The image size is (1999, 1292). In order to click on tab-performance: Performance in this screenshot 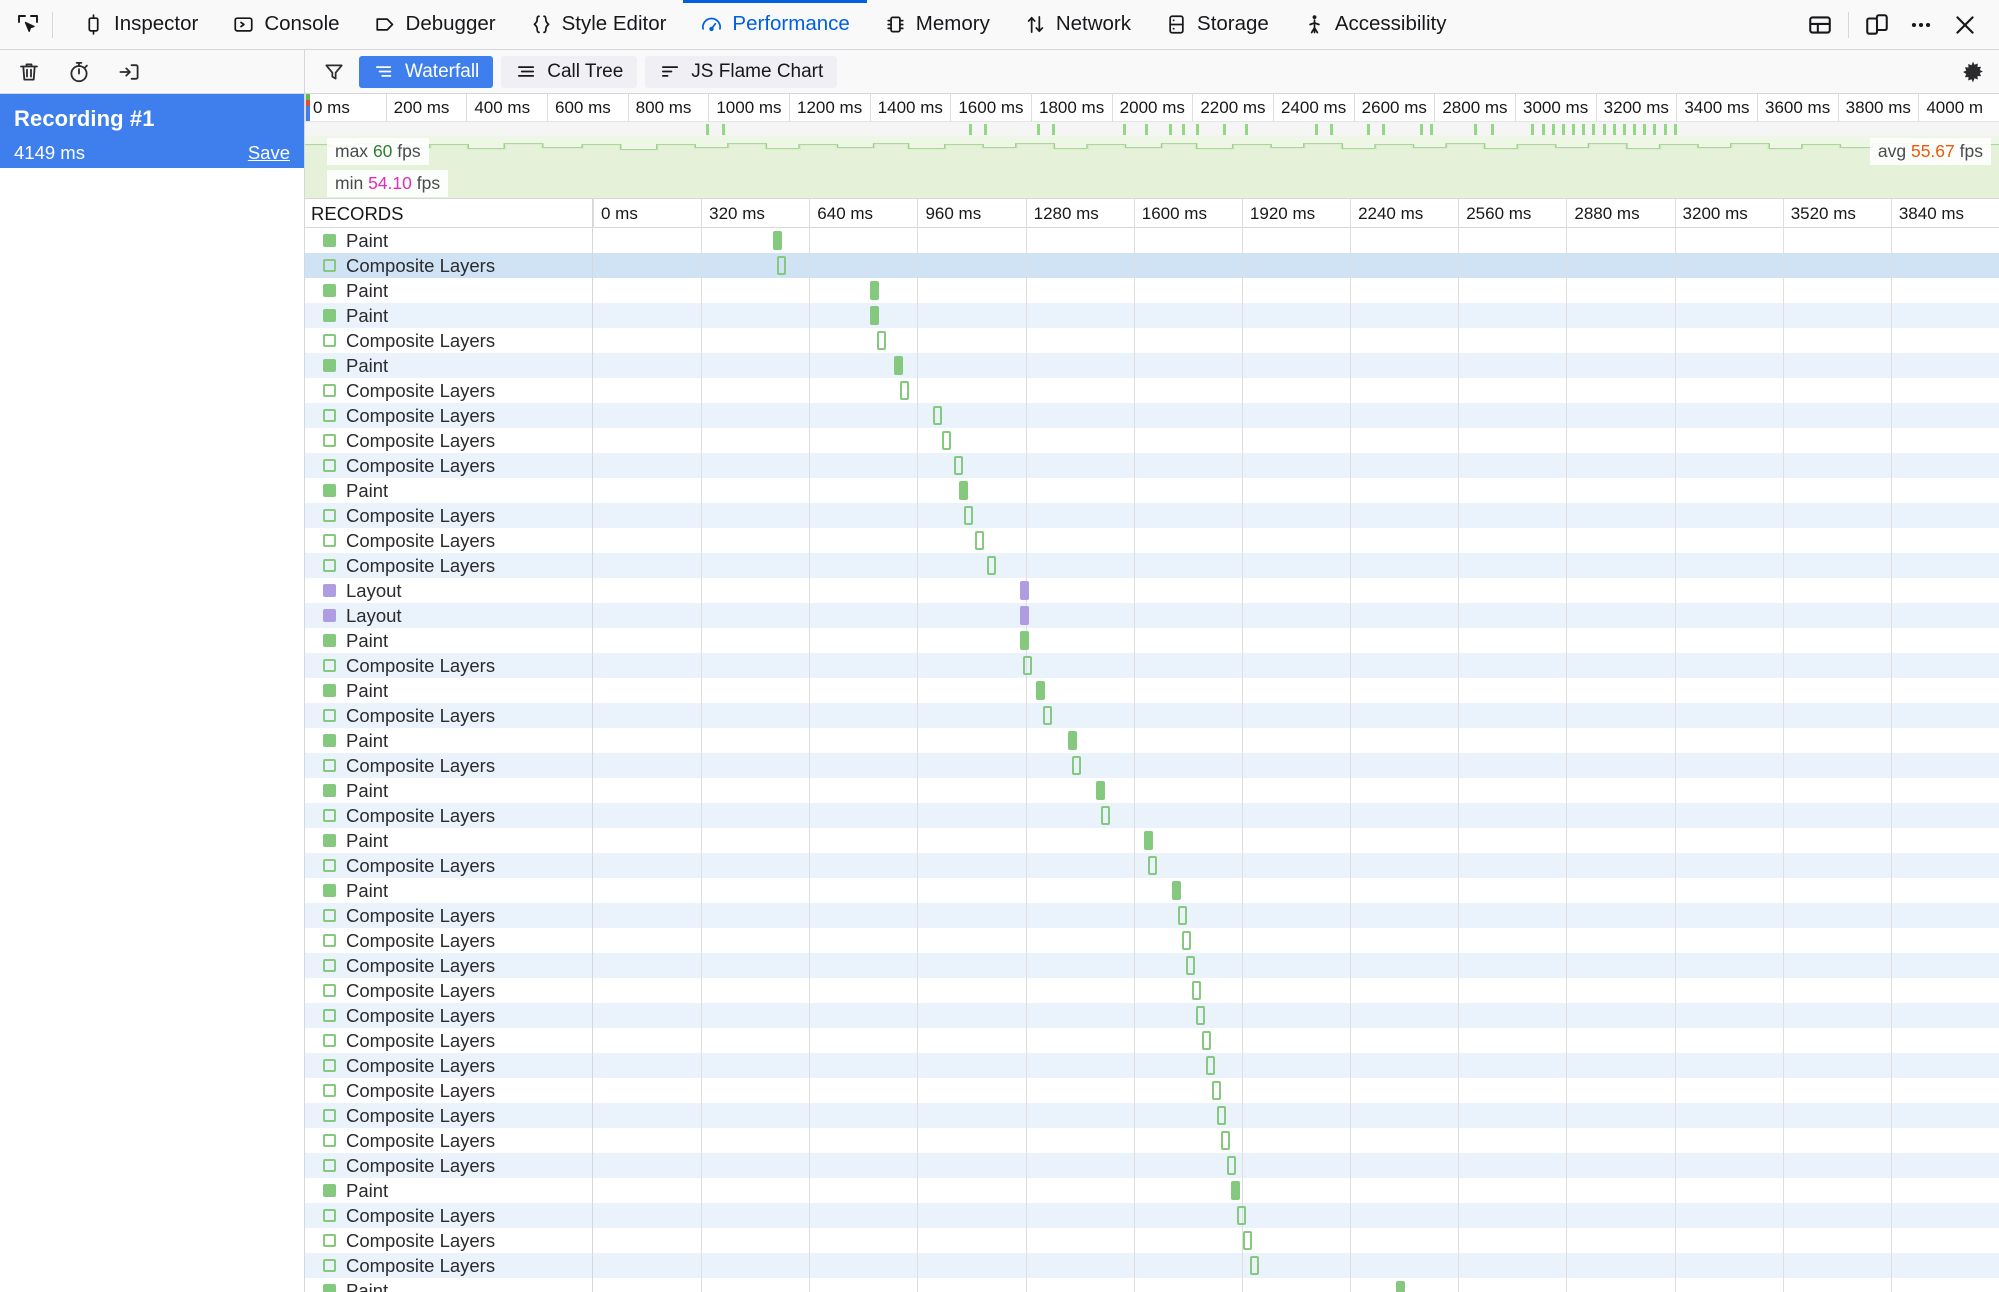, I will do `click(775, 24)`.